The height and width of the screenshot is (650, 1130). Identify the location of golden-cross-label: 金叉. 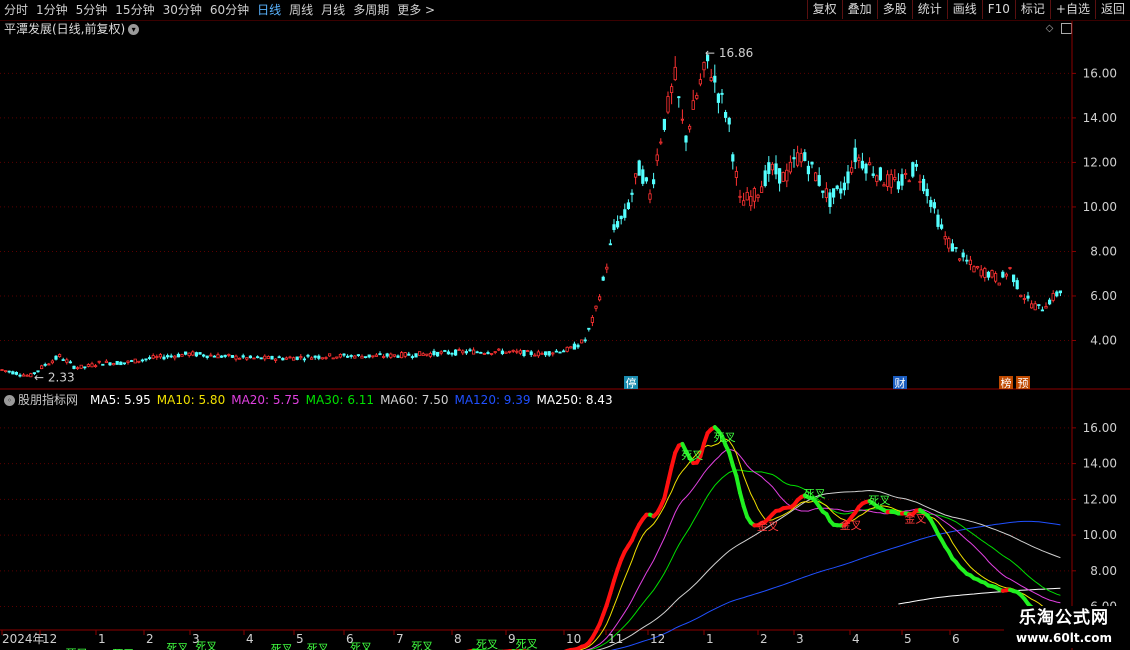
(851, 525).